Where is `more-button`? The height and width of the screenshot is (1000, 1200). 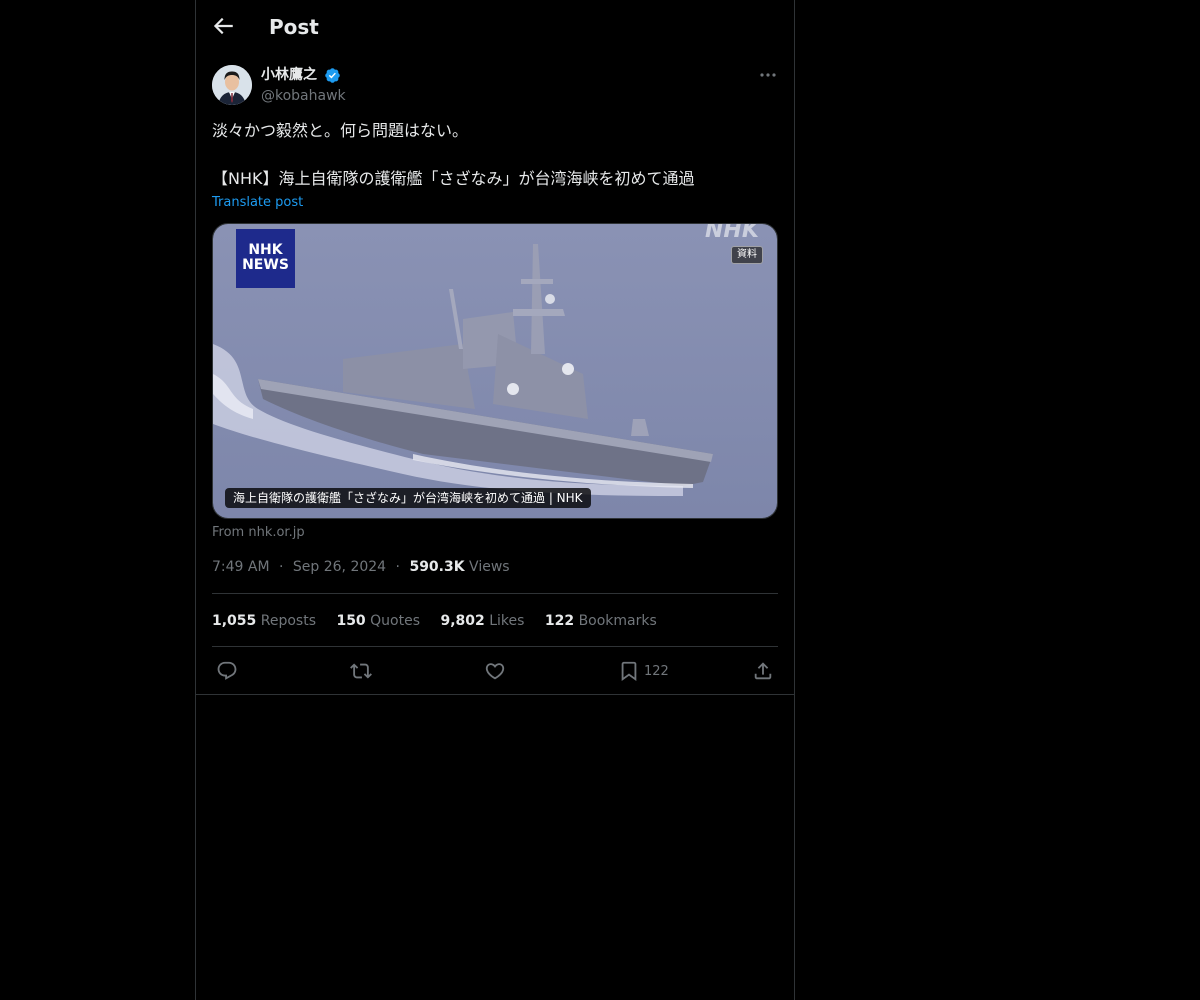
more-button is located at coordinates (768, 75).